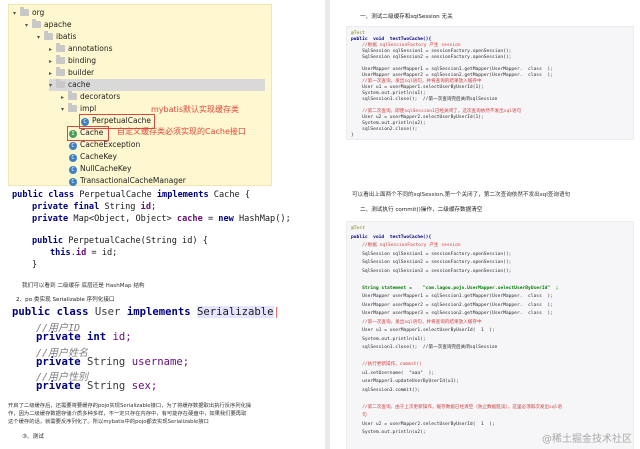  I want to click on code-line: private int id;, so click(84, 337).